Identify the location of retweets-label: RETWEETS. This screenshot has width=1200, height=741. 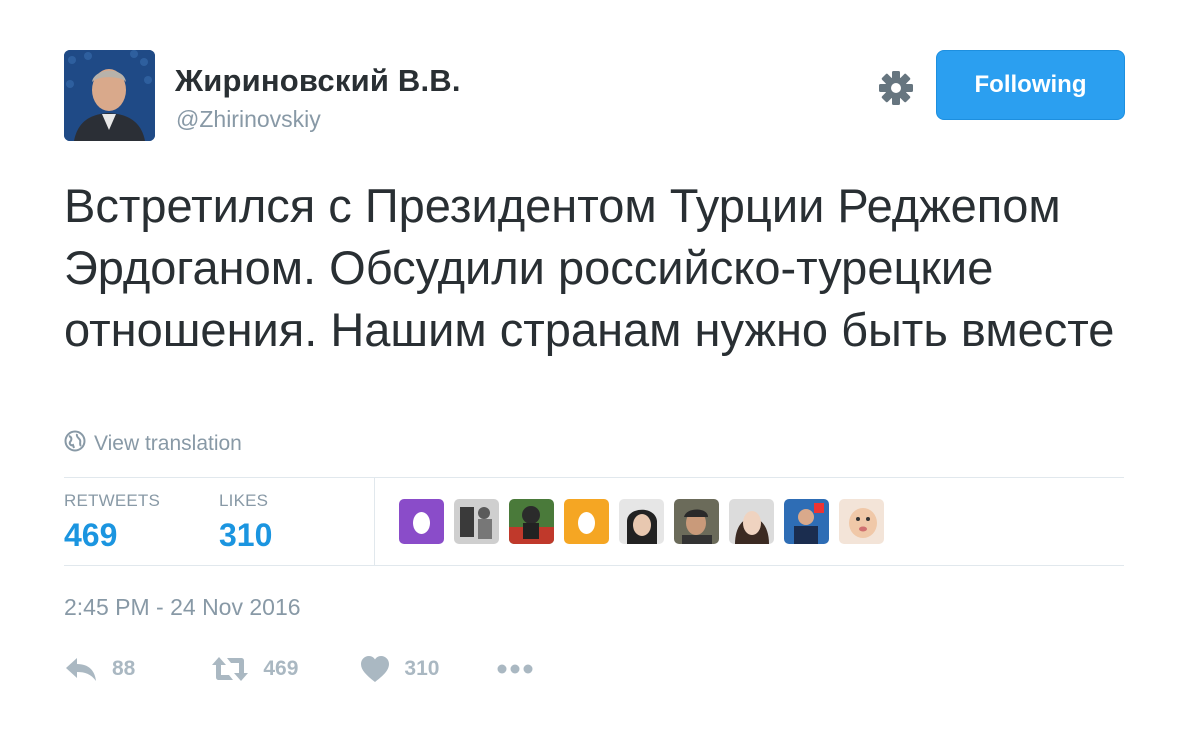
(112, 500).